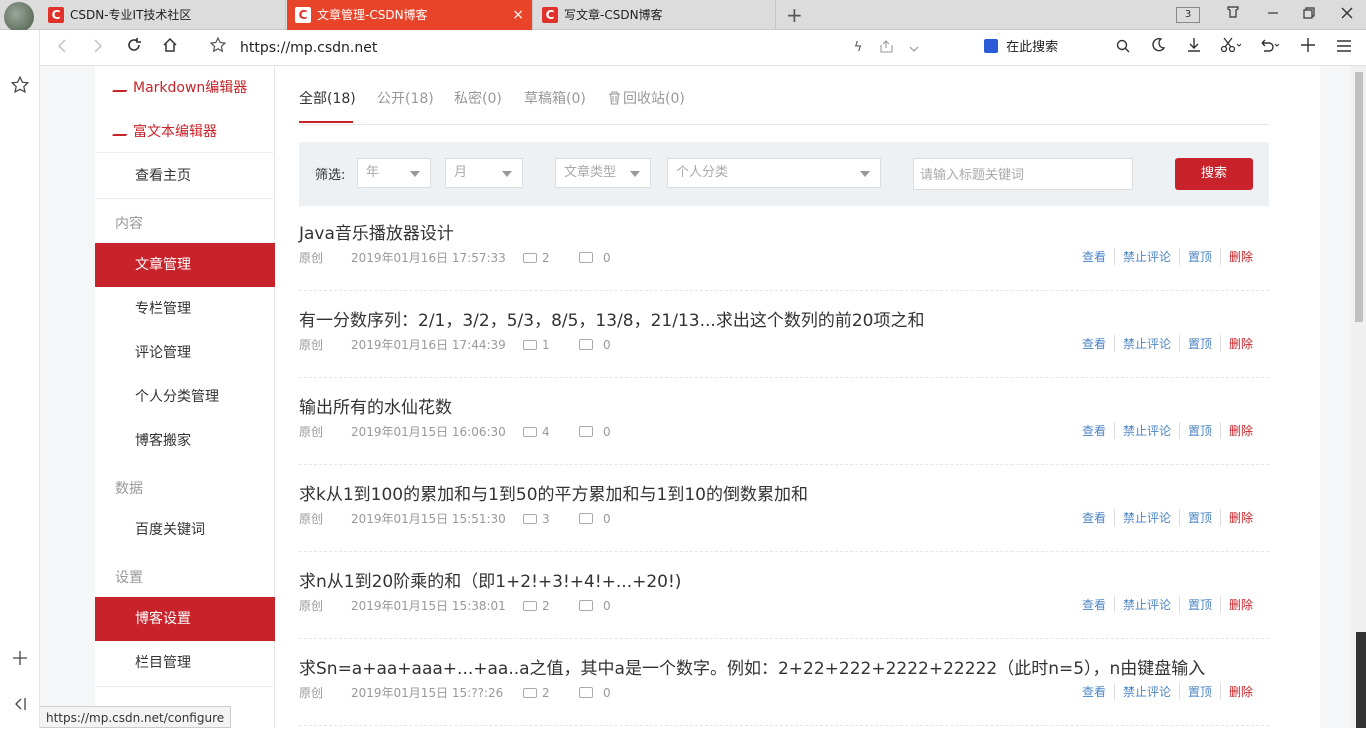 The width and height of the screenshot is (1366, 729). Describe the element at coordinates (1273, 15) in the screenshot. I see `minimize-icon` at that location.